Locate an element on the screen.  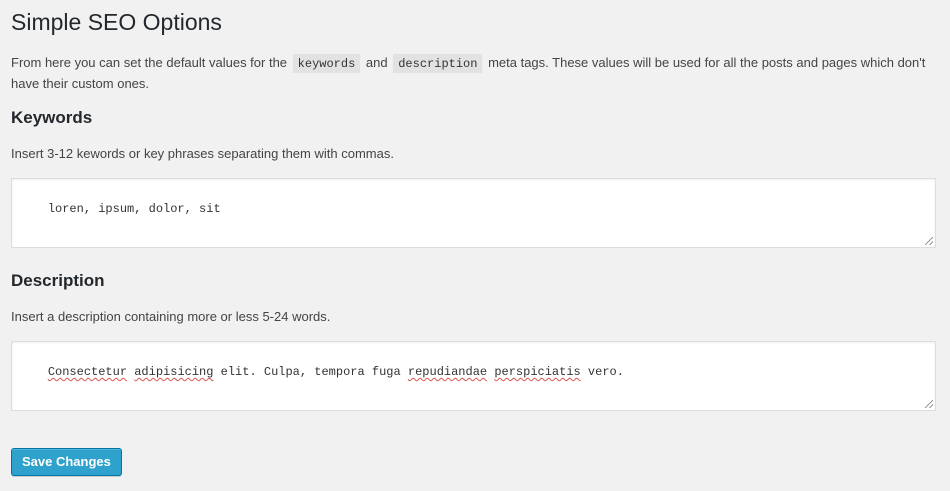
misspelled-word: repudiandae is located at coordinates (447, 372).